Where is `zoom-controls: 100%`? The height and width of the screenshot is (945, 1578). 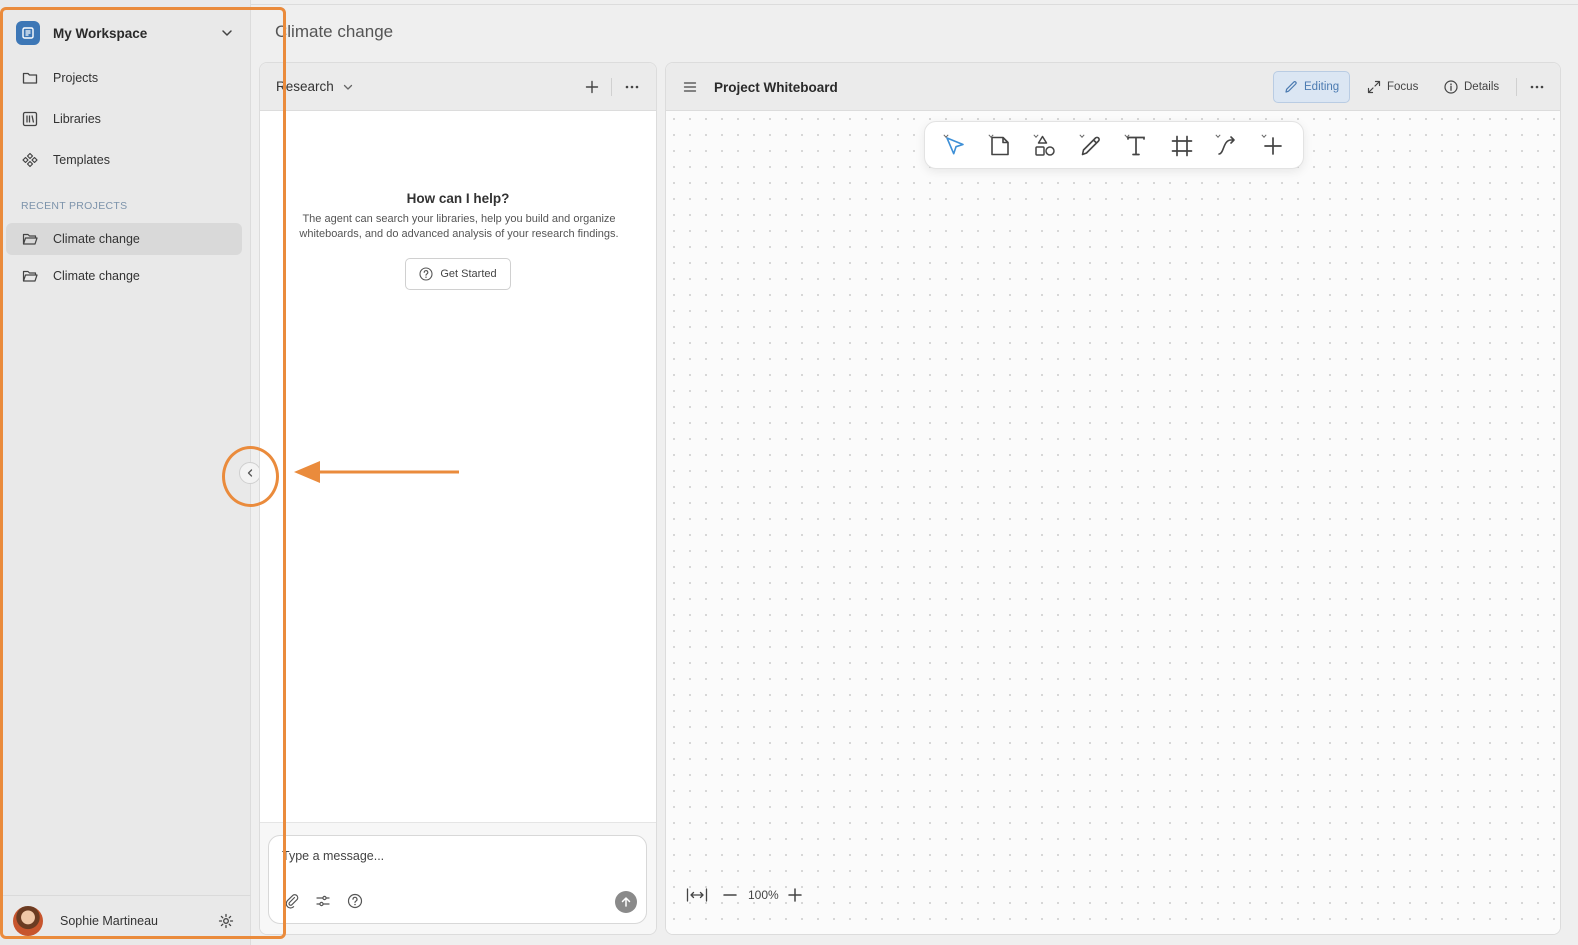 zoom-controls: 100% is located at coordinates (744, 895).